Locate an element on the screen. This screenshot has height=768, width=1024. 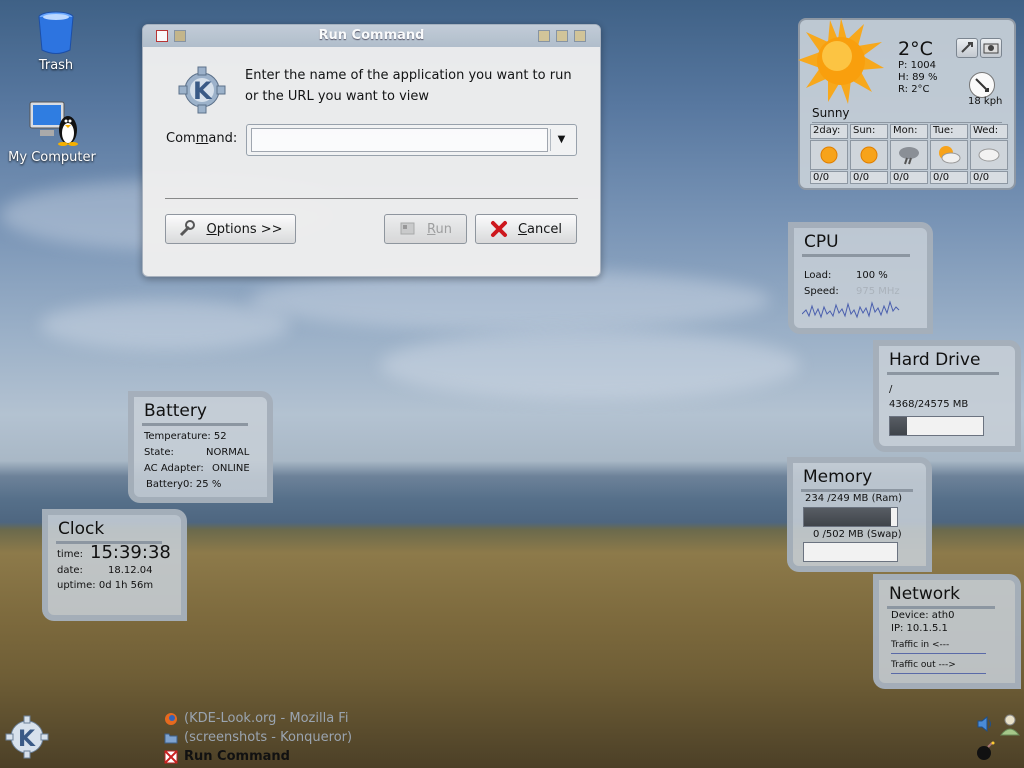
user-icon is located at coordinates (1010, 724).